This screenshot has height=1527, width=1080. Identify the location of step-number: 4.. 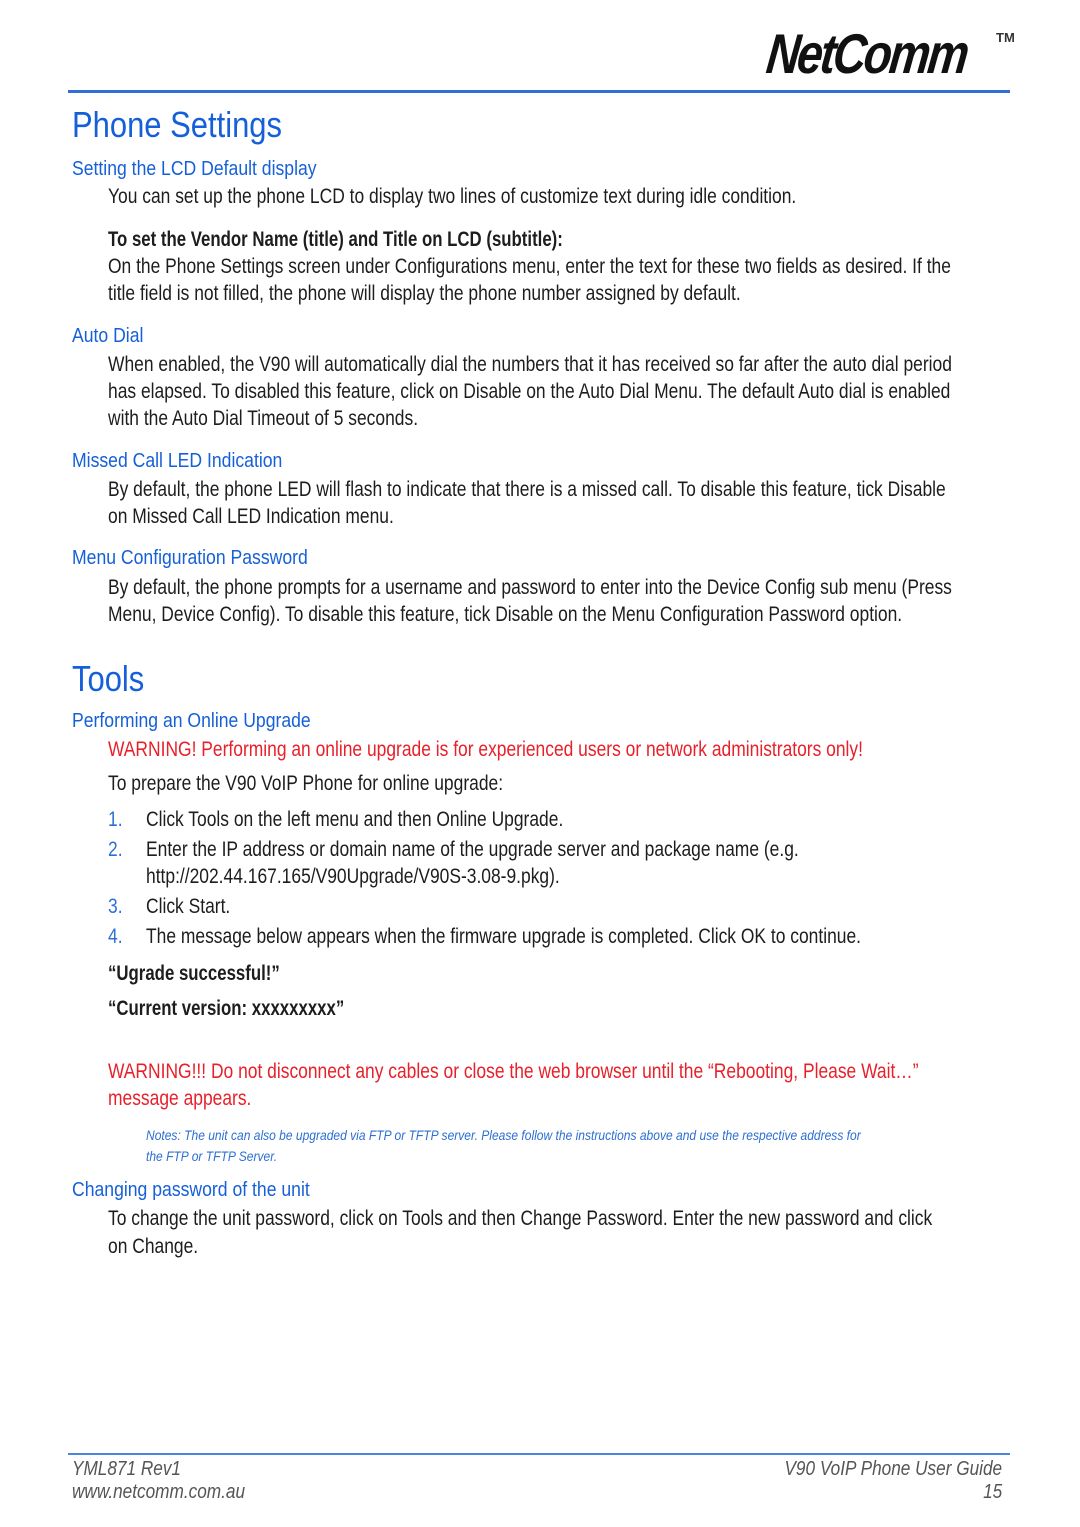
(115, 936).